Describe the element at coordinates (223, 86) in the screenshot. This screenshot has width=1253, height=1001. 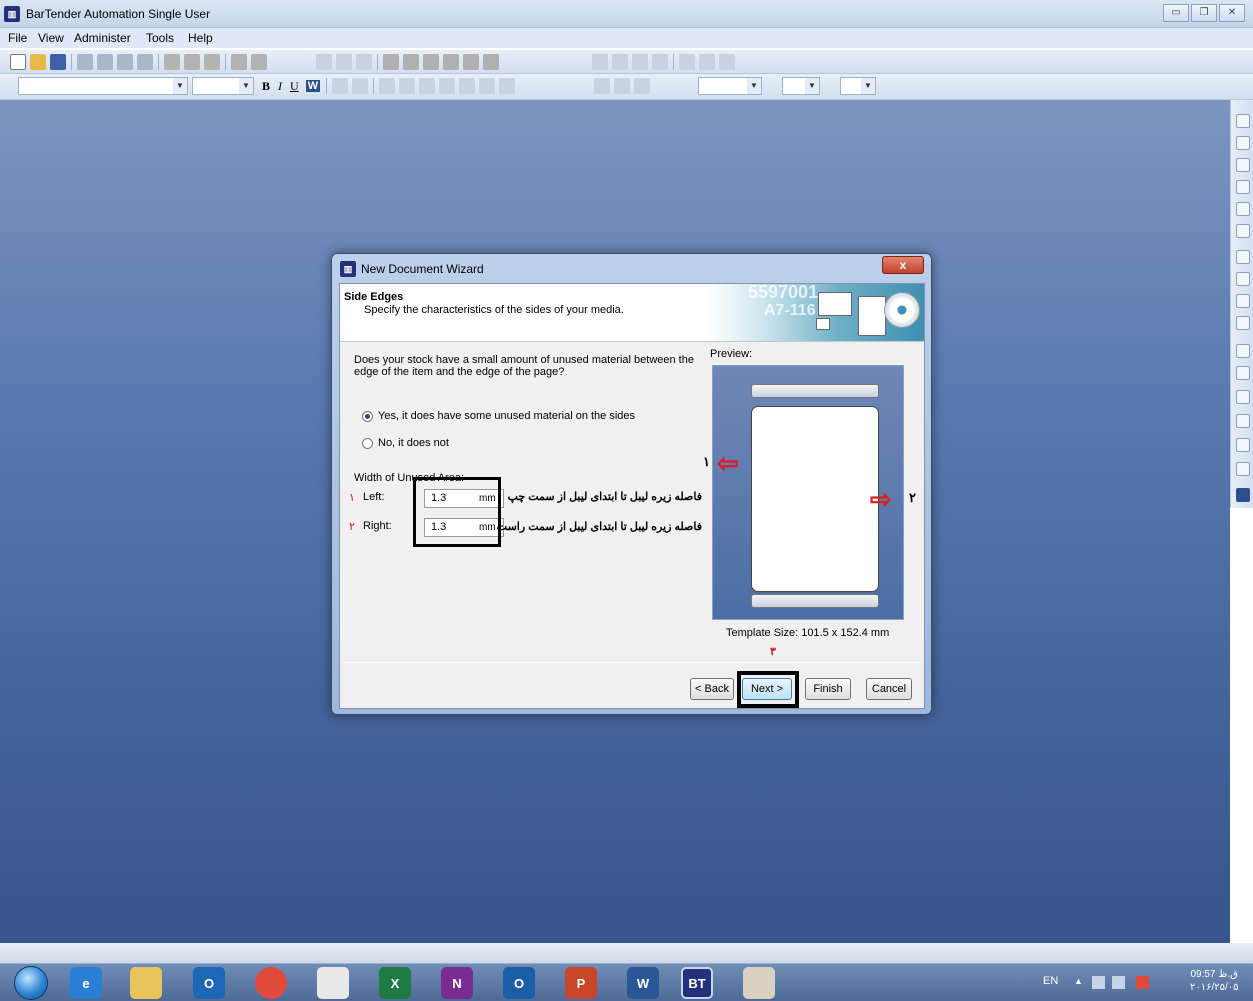
I see `font-size-combo: ▼` at that location.